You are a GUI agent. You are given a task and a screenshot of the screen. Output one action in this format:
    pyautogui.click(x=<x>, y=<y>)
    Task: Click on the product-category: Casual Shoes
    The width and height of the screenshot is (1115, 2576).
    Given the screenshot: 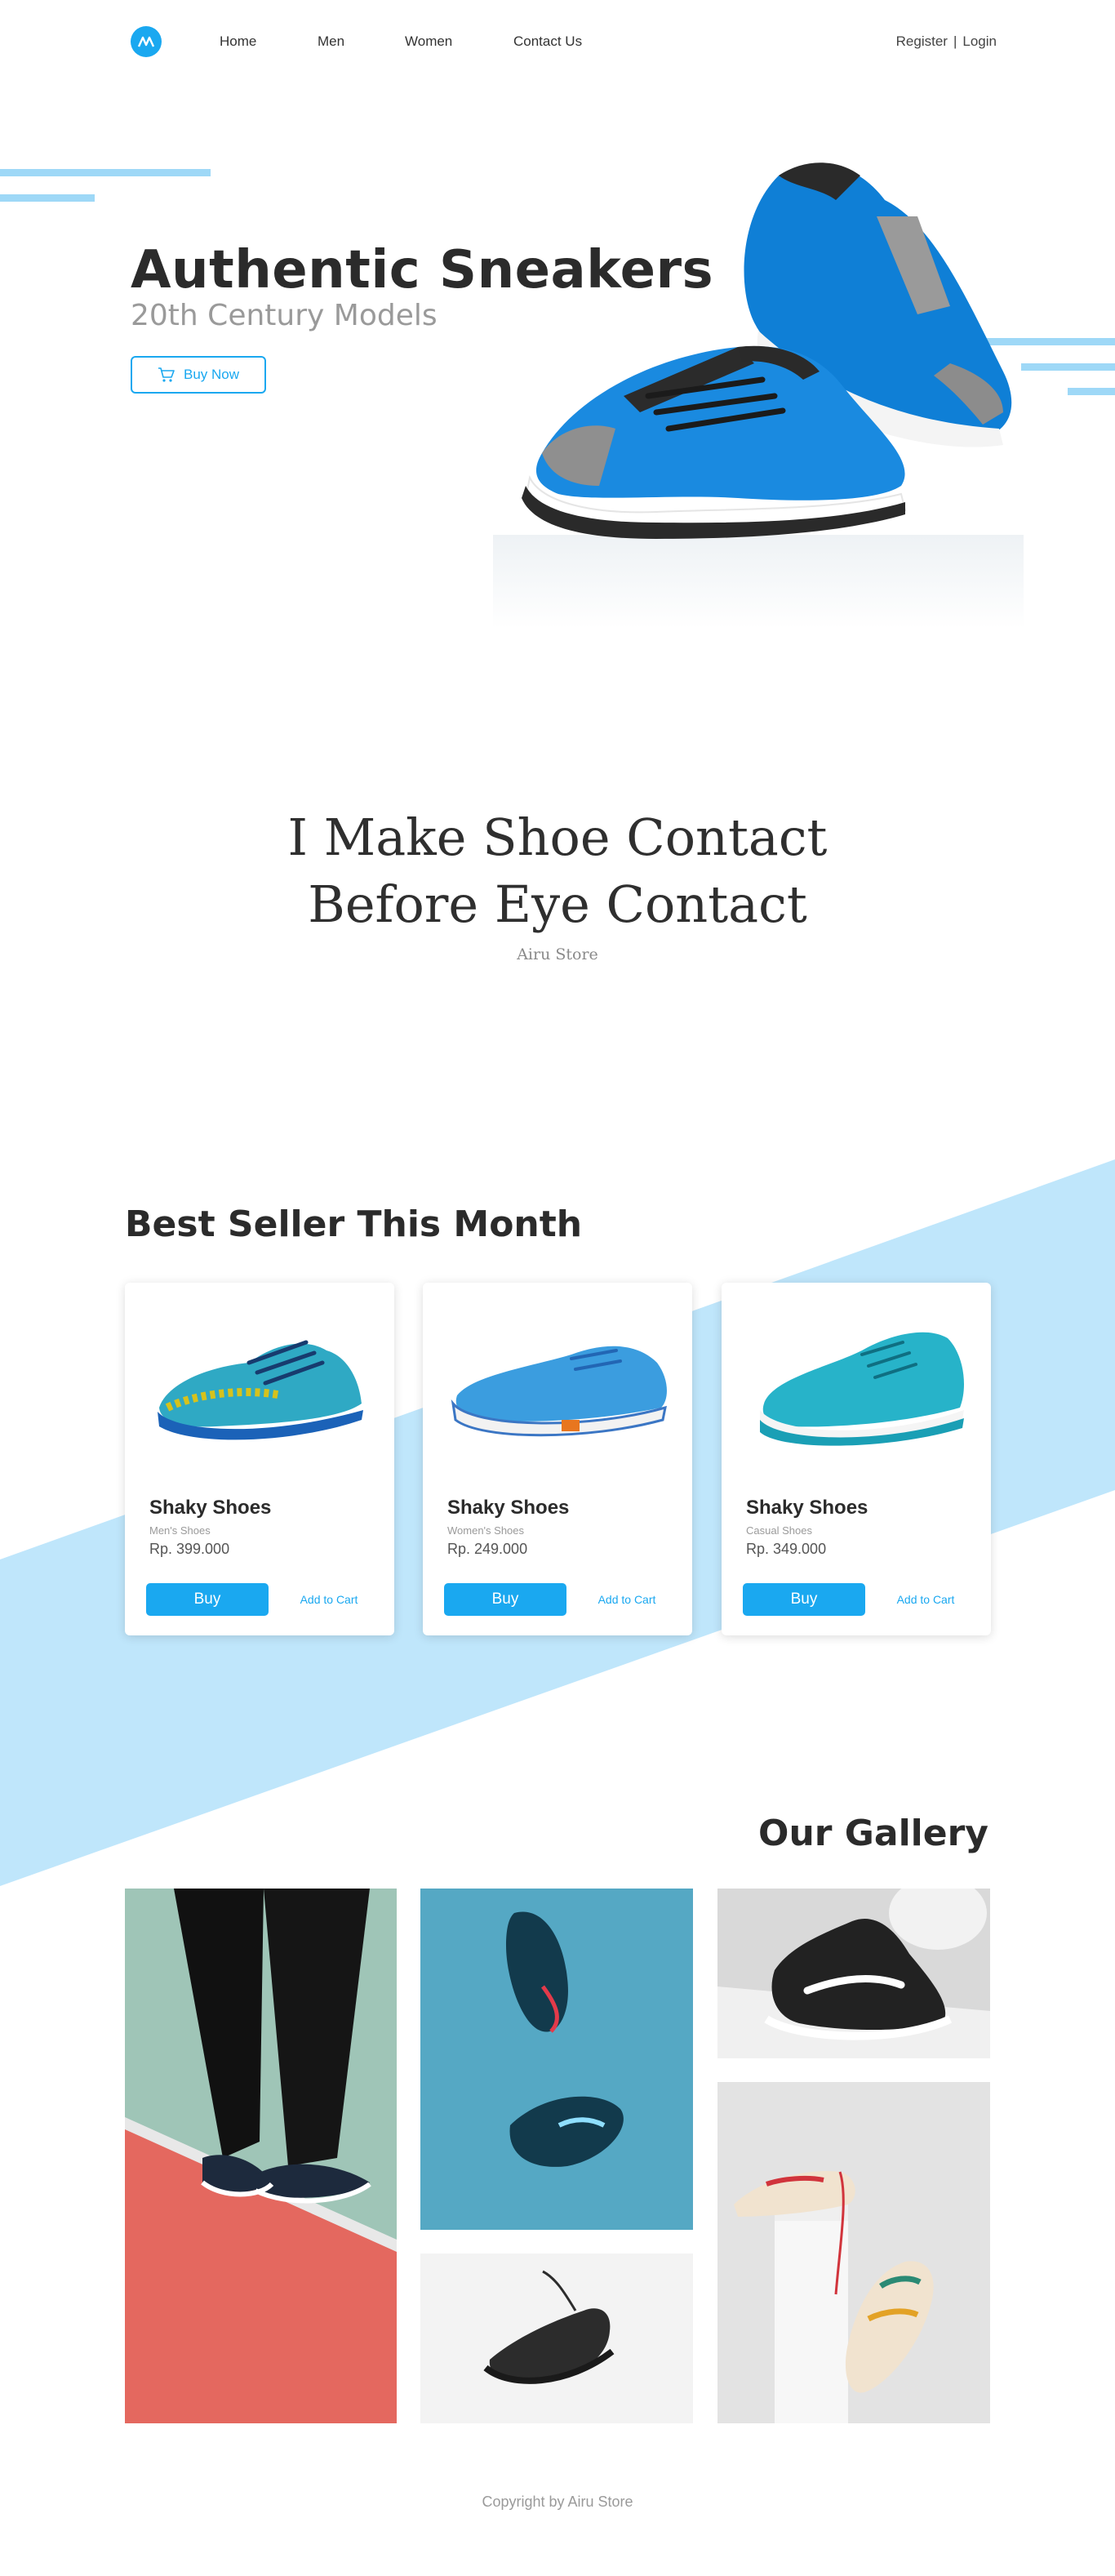 What is the action you would take?
    pyautogui.click(x=779, y=1531)
    